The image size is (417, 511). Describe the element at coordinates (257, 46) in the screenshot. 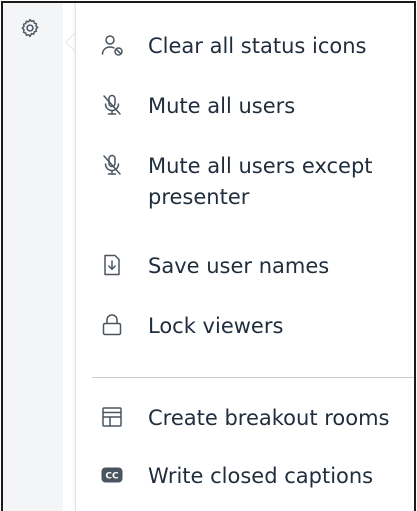

I see `menu-item-label: Clear all status icons` at that location.